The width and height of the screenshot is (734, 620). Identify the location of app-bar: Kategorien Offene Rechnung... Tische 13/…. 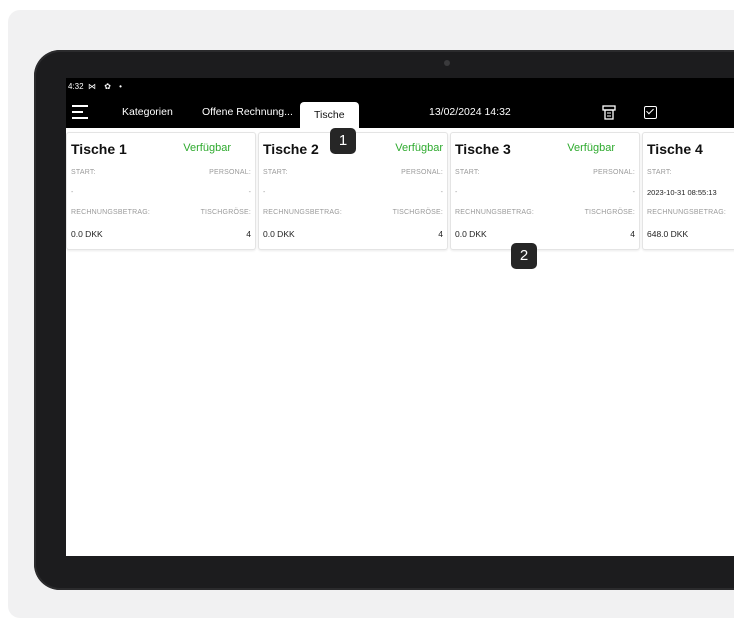
(400, 112).